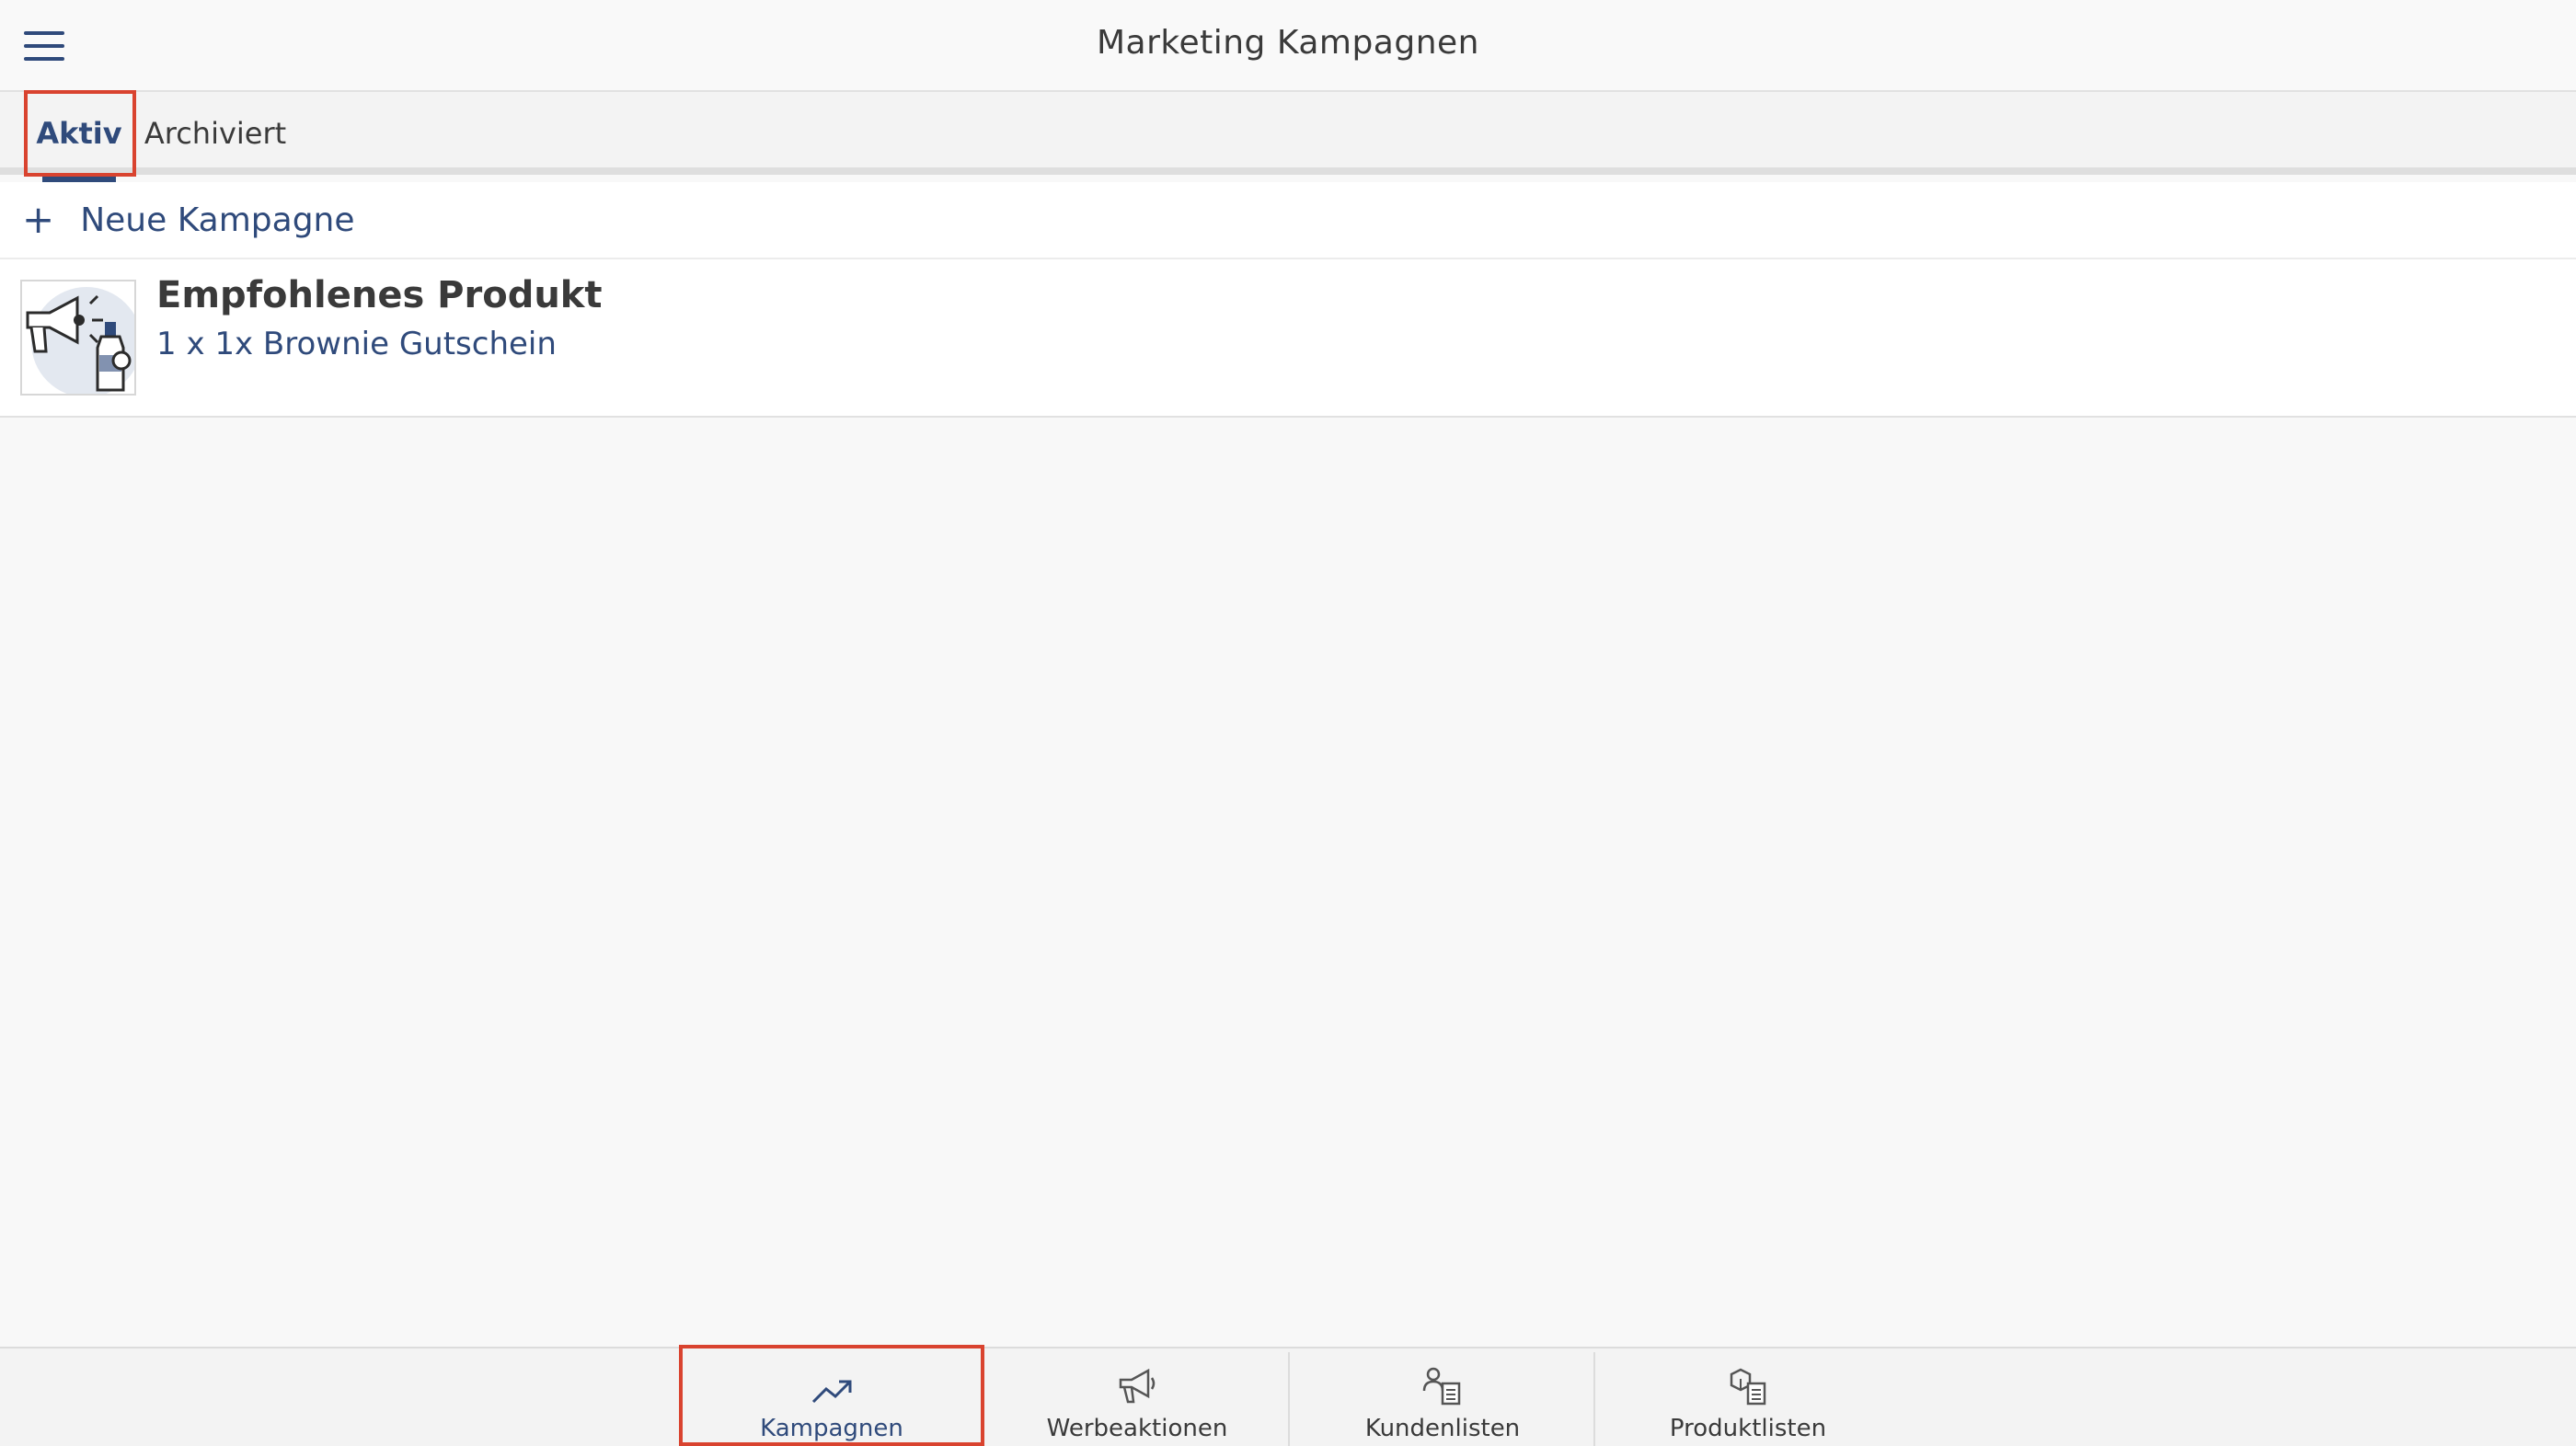  I want to click on page-title: Marketing Kampagnen, so click(1287, 43).